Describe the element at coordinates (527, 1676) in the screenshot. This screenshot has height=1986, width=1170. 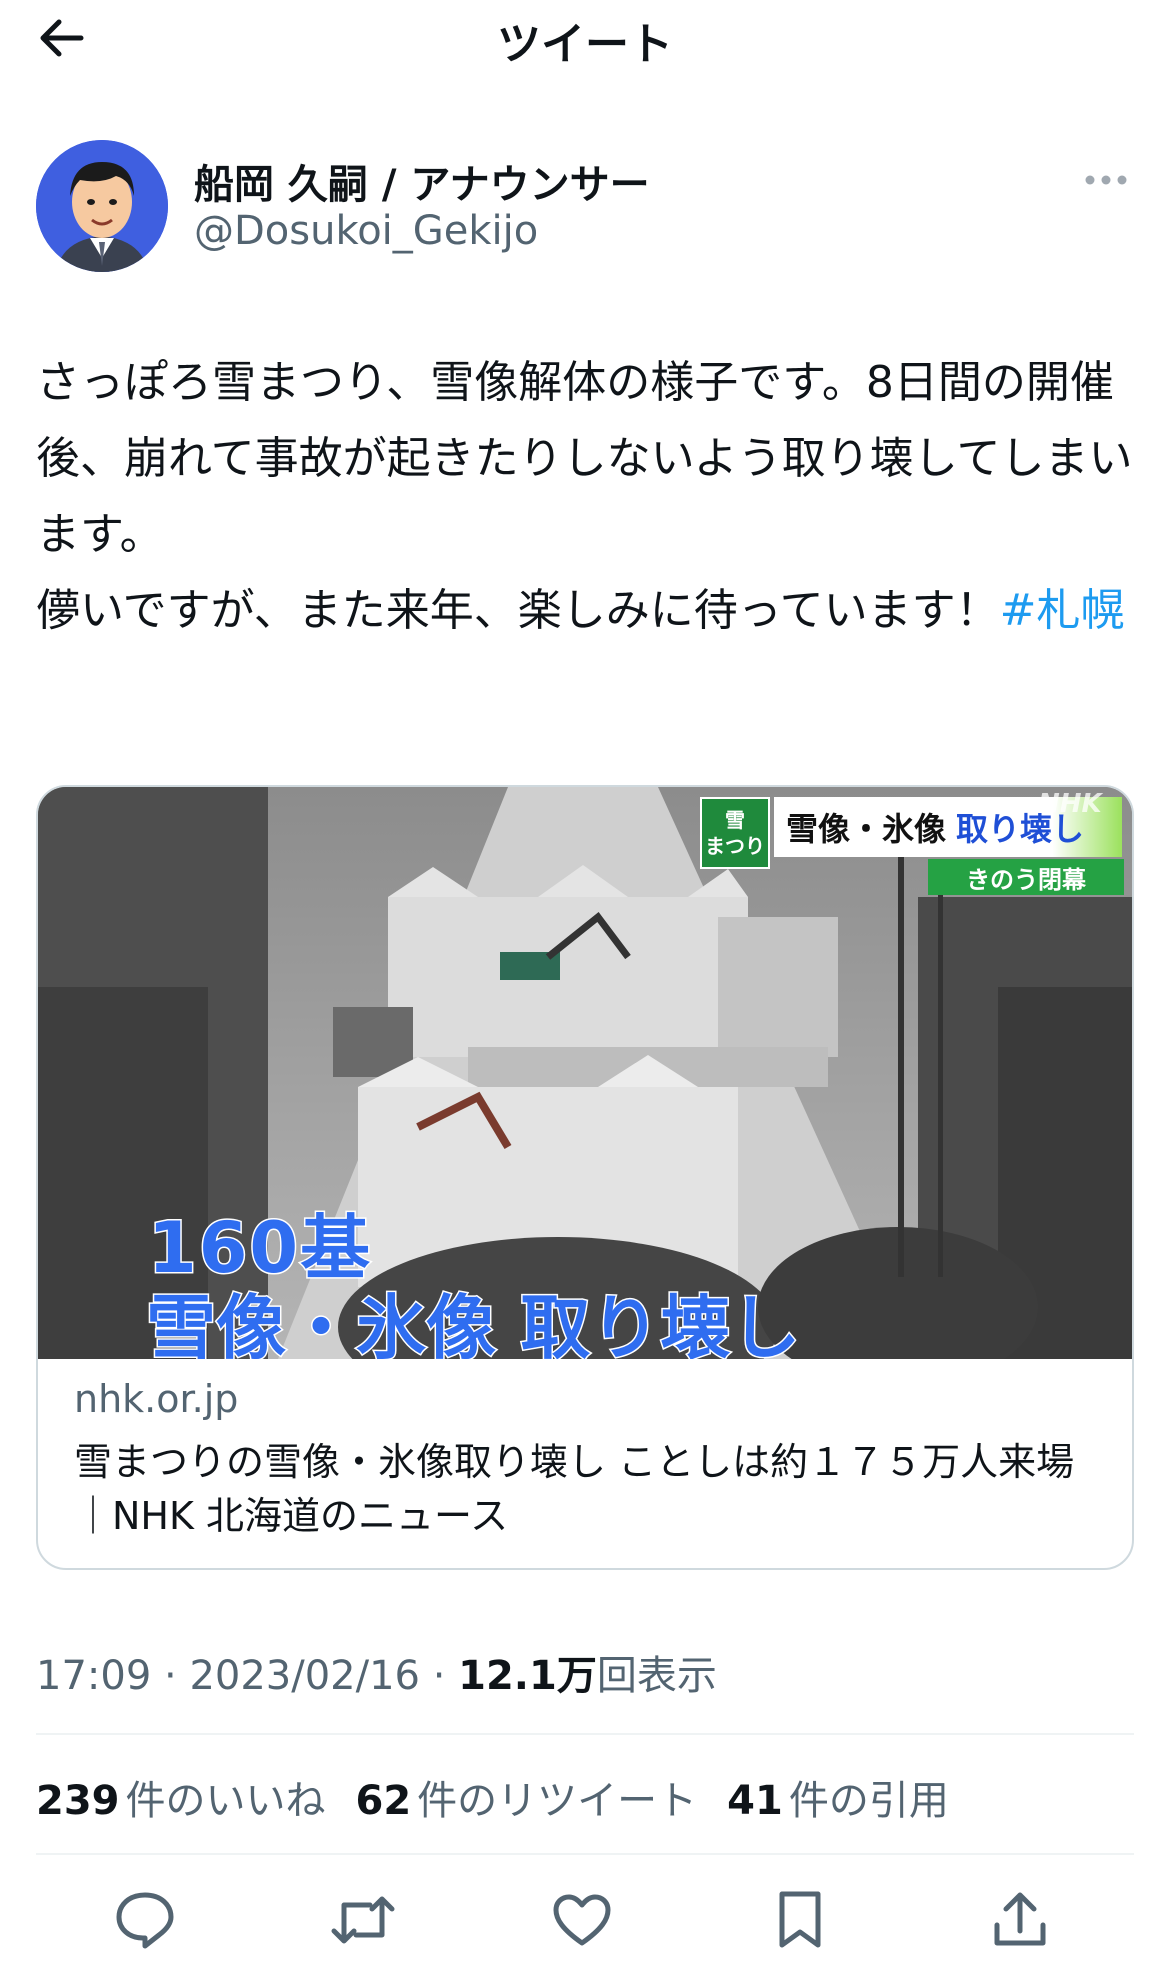
I see `views-count: 12.1万` at that location.